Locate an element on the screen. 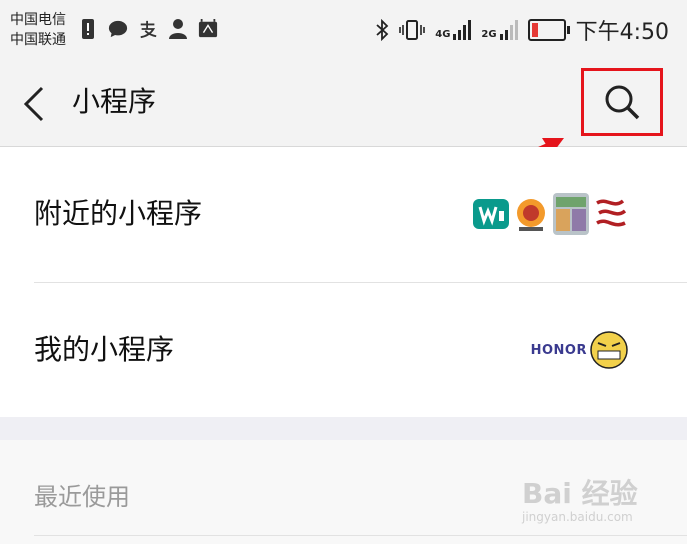 Image resolution: width=687 pixels, height=544 pixels. page-title: 小程序 is located at coordinates (114, 101).